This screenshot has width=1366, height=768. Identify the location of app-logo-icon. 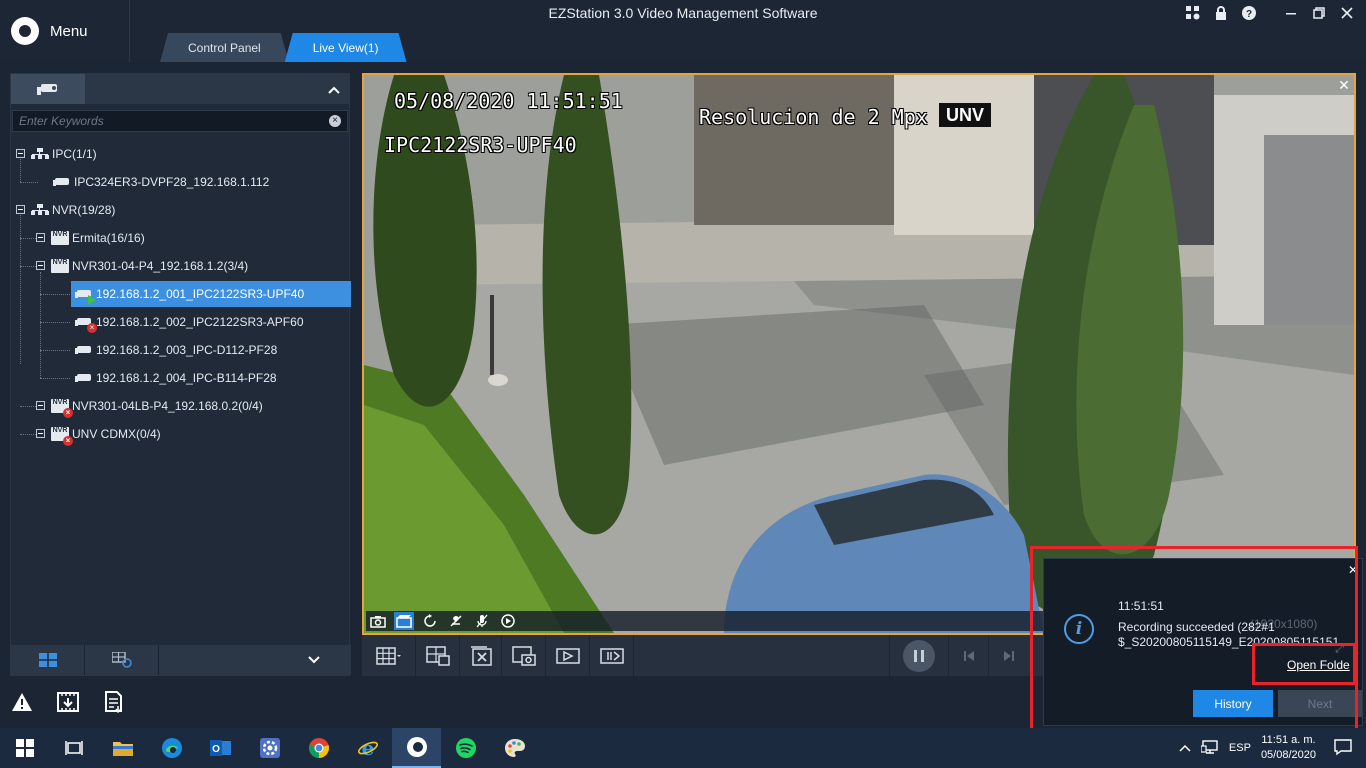
(25, 31).